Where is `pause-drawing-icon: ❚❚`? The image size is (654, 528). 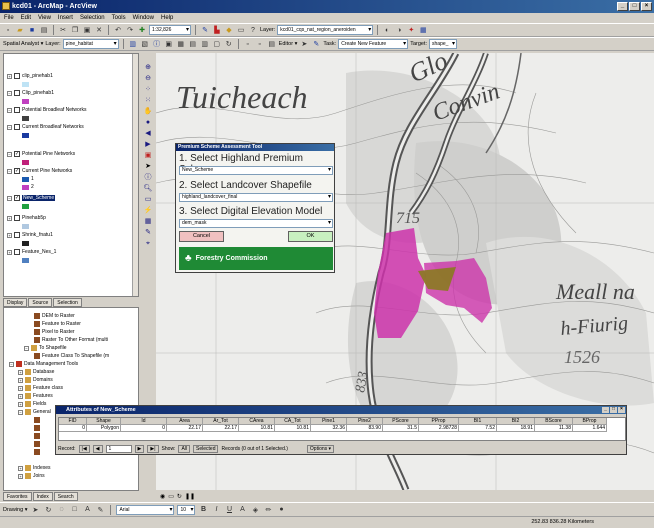 pause-drawing-icon: ❚❚ is located at coordinates (190, 496).